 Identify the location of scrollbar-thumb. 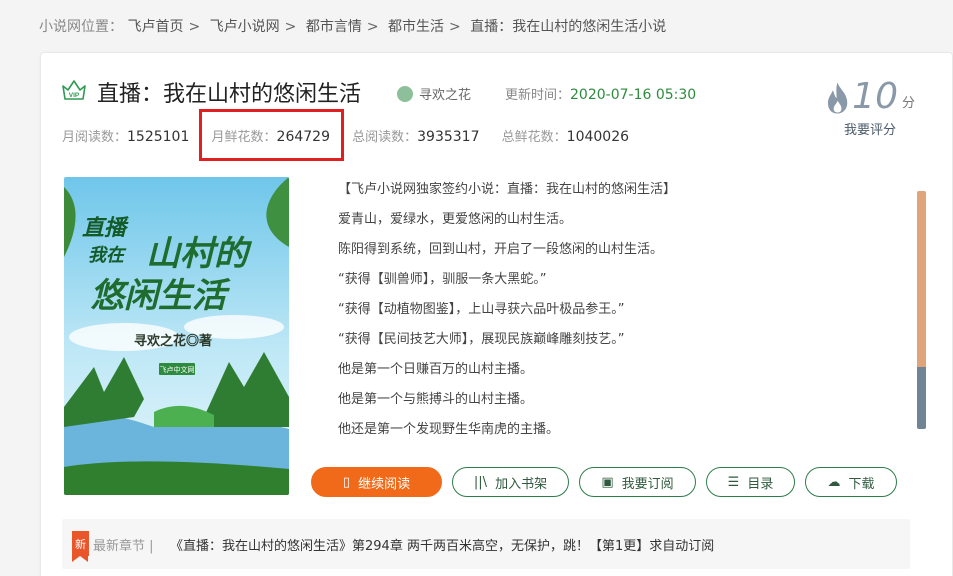
(921, 279).